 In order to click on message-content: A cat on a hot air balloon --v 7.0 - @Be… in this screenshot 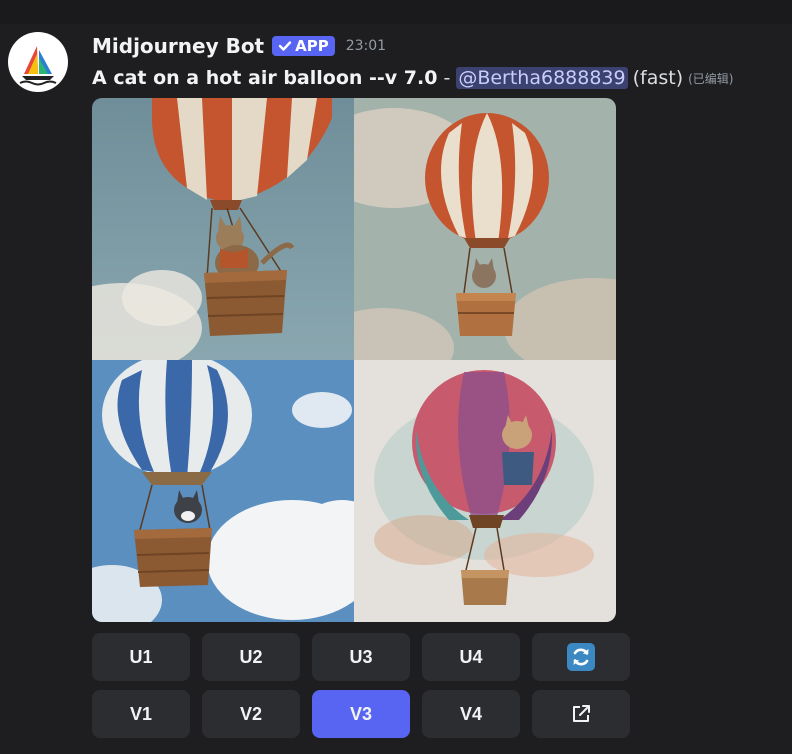, I will do `click(413, 78)`.